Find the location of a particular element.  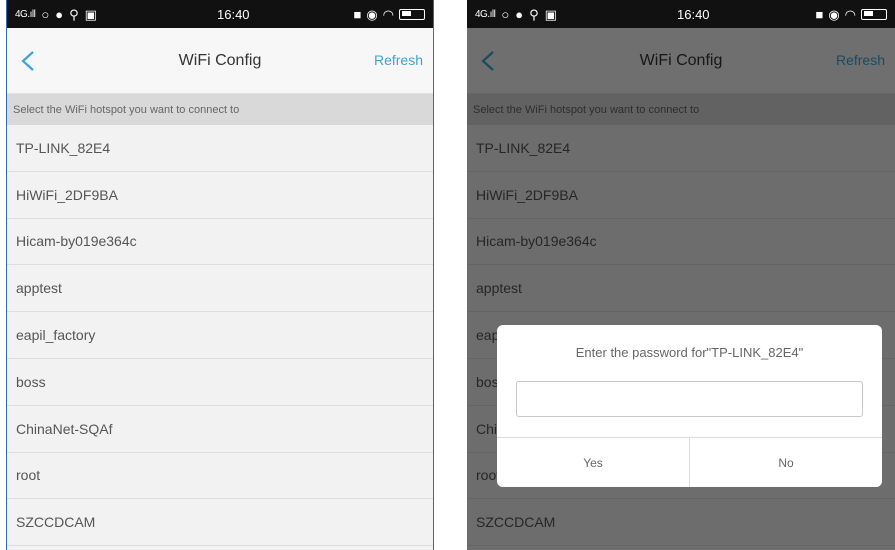

password-input is located at coordinates (689, 399).